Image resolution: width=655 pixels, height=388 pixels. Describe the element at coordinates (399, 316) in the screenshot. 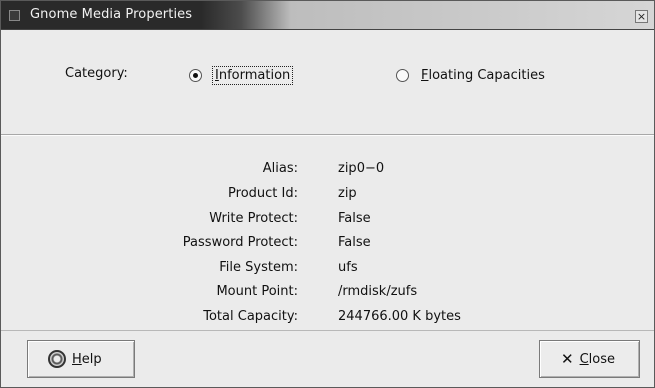

I see `info-value: 244766.00 K bytes` at that location.